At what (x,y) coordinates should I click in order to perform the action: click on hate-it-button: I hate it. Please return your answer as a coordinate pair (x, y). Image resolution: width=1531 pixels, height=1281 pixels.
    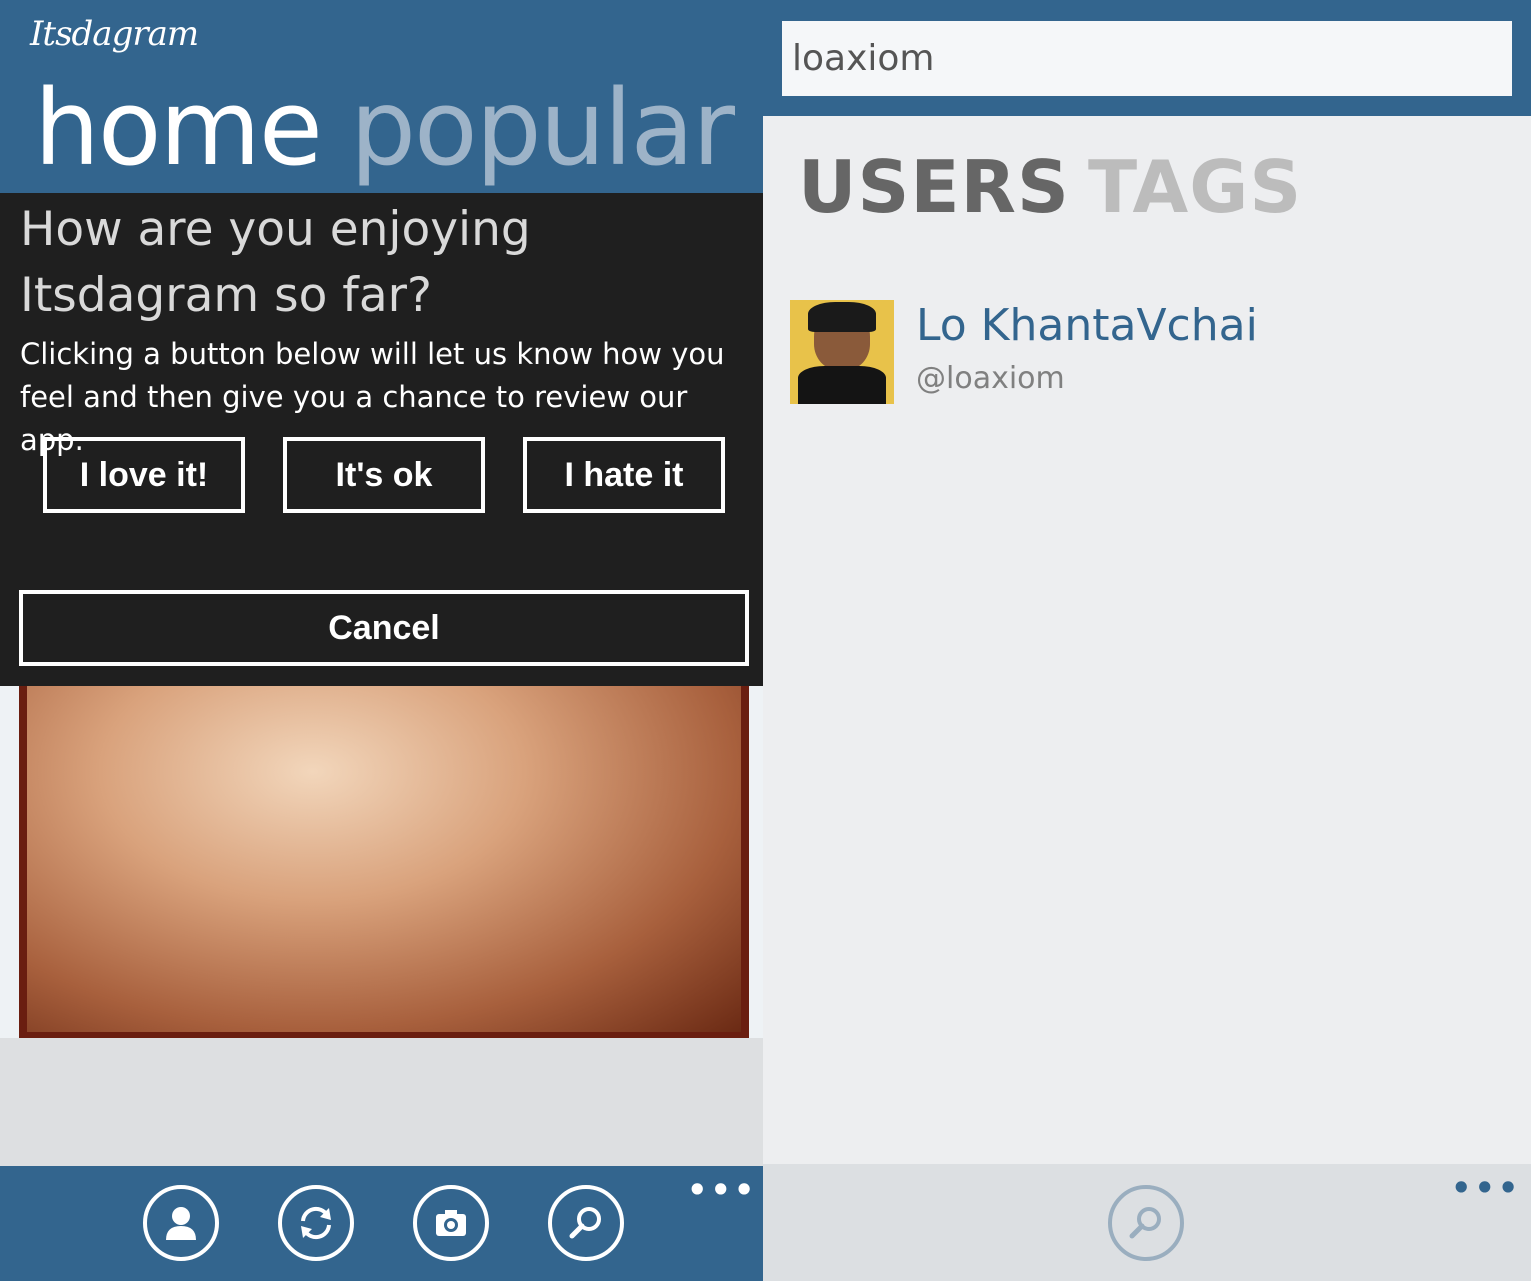
    Looking at the image, I should click on (624, 475).